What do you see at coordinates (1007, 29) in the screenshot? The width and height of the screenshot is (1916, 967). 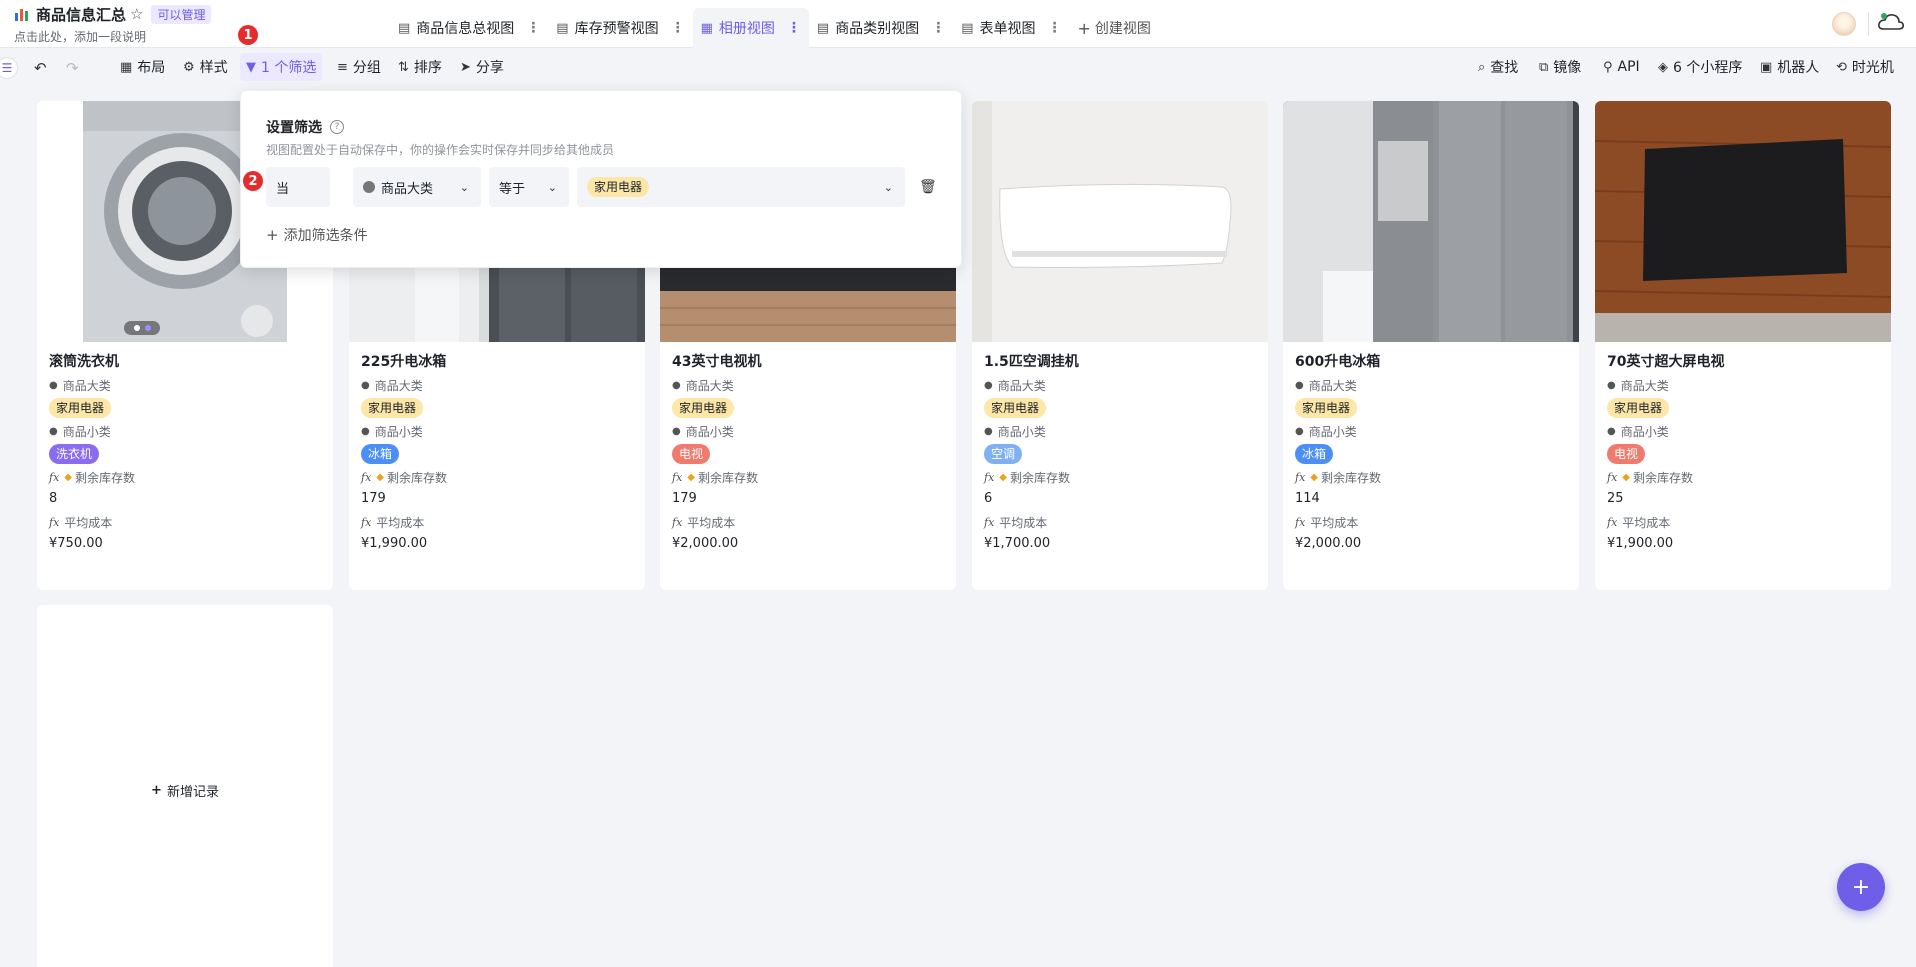 I see `tab-label: 表单视图` at bounding box center [1007, 29].